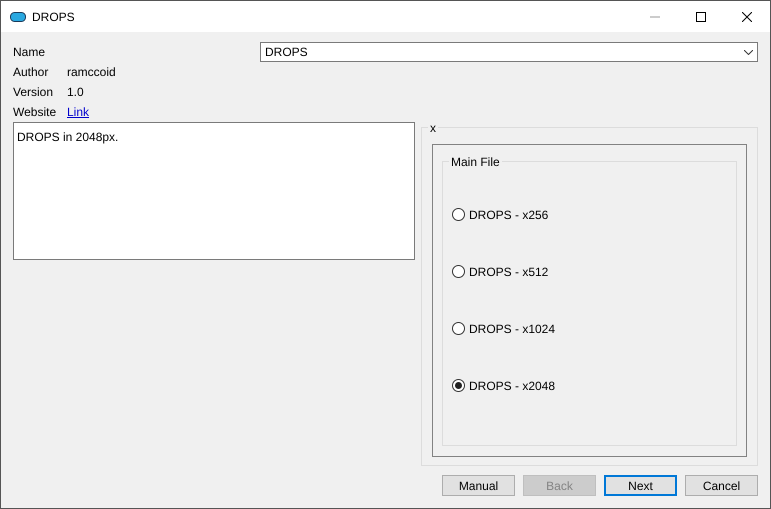  I want to click on field-label: Name, so click(29, 52).